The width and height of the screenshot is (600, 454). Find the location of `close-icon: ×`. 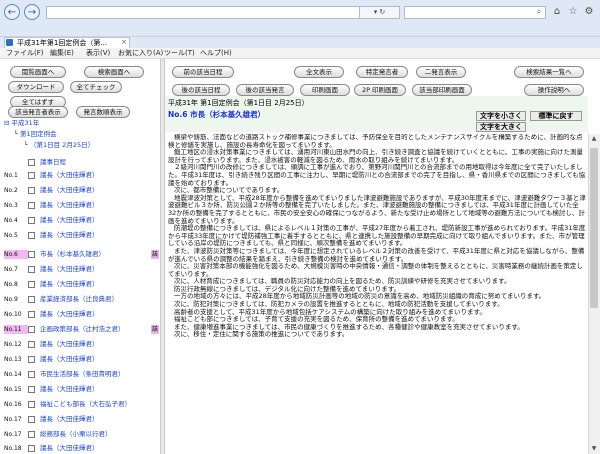

close-icon: × is located at coordinates (124, 42).